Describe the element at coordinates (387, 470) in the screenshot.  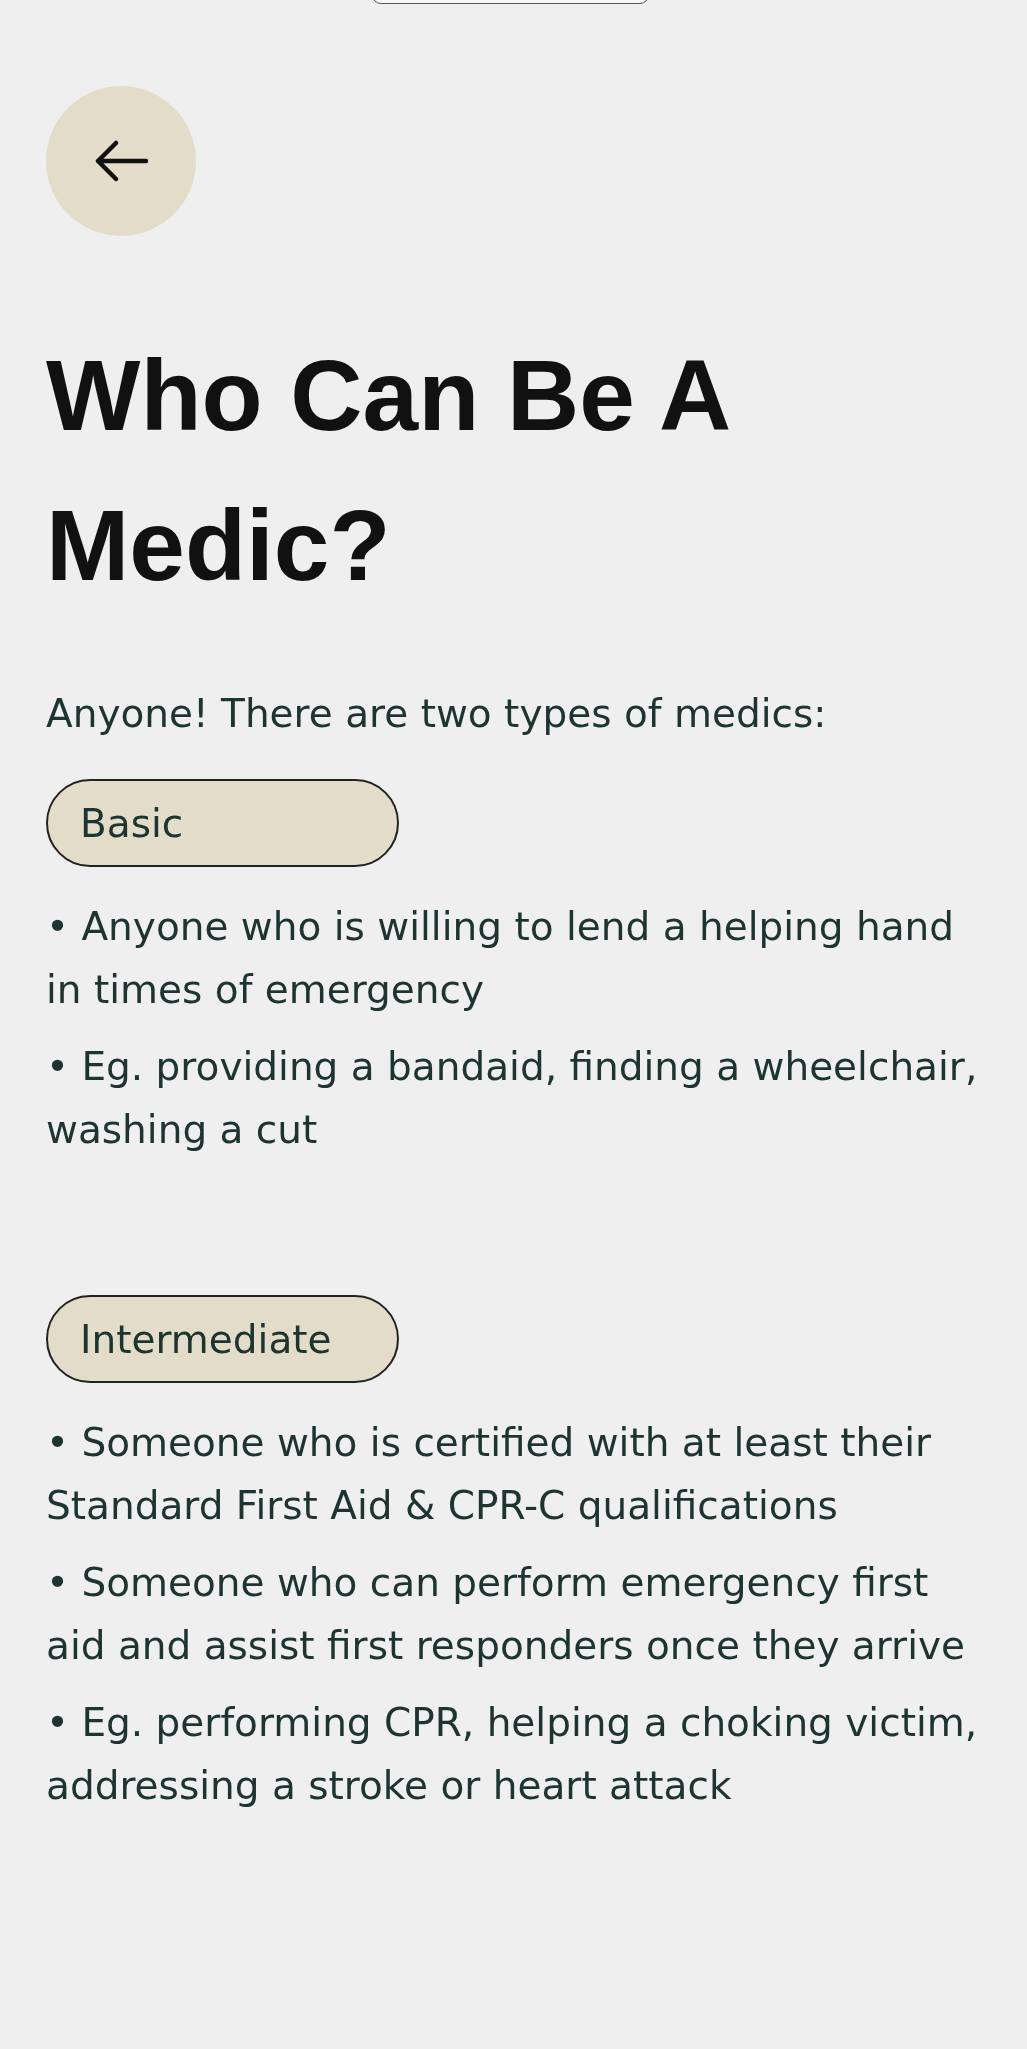
I see `page-title: Who Can Be A Medic?` at that location.